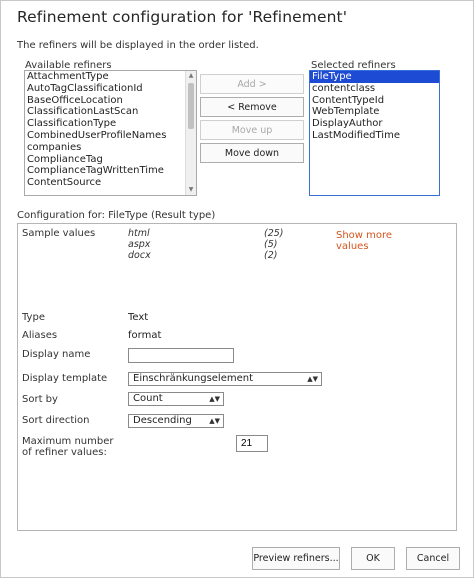 Image resolution: width=474 pixels, height=578 pixels. What do you see at coordinates (252, 153) in the screenshot?
I see `move-down-button: Move down` at bounding box center [252, 153].